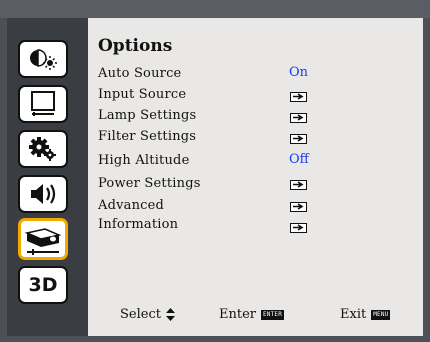 This screenshot has width=430, height=342. I want to click on lamp-settings-enter-icon, so click(298, 118).